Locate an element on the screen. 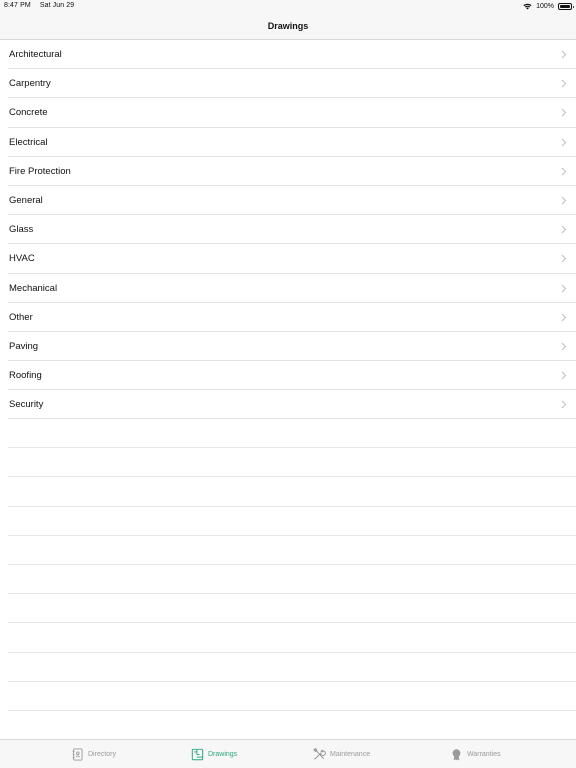 The image size is (576, 768). list-item-label: Fire Protection is located at coordinates (40, 171).